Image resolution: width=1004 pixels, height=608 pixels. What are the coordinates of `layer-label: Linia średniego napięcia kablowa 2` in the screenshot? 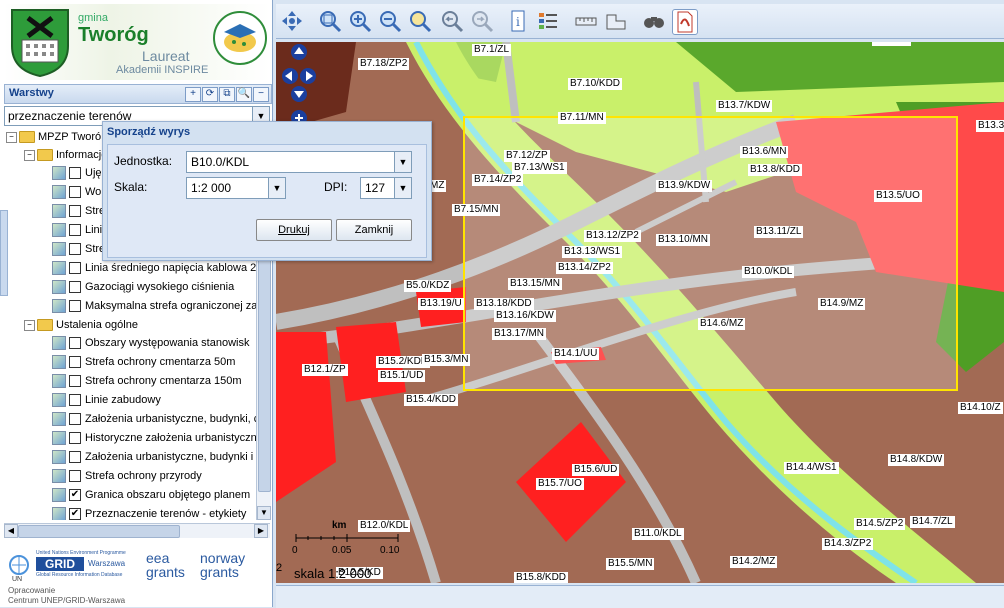 It's located at (170, 268).